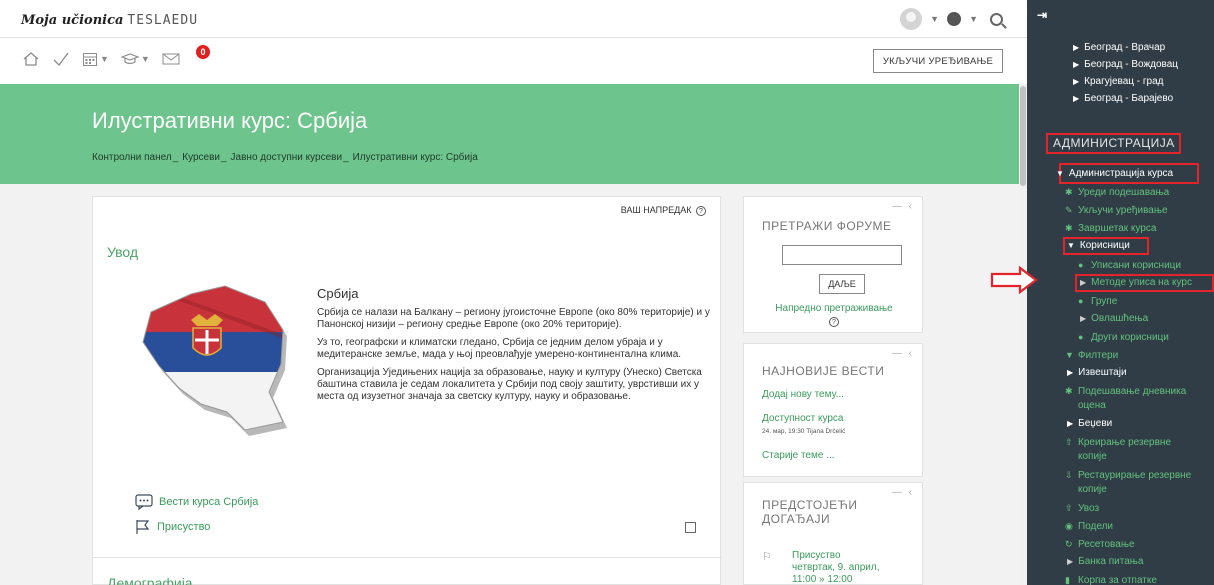  What do you see at coordinates (109, 20) in the screenshot?
I see `site-logo: Moja učionica TESLAEDU` at bounding box center [109, 20].